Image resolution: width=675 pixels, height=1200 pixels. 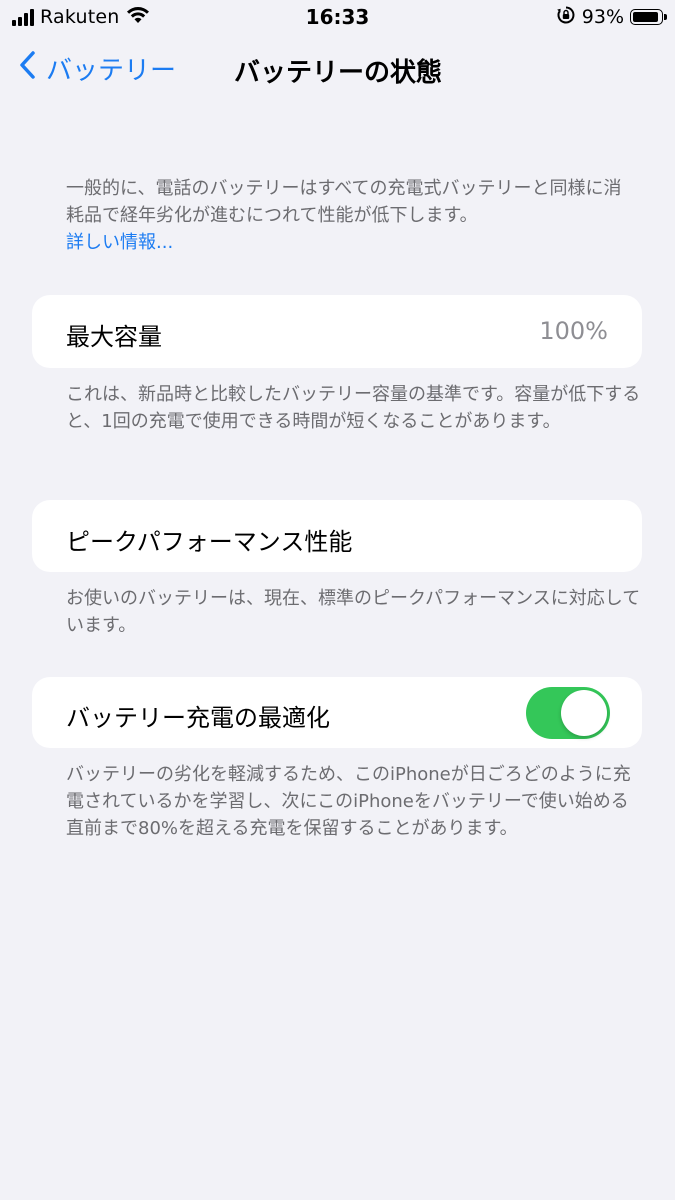 I want to click on peak-performance-row: ピークパフォーマンス性能, so click(x=337, y=536).